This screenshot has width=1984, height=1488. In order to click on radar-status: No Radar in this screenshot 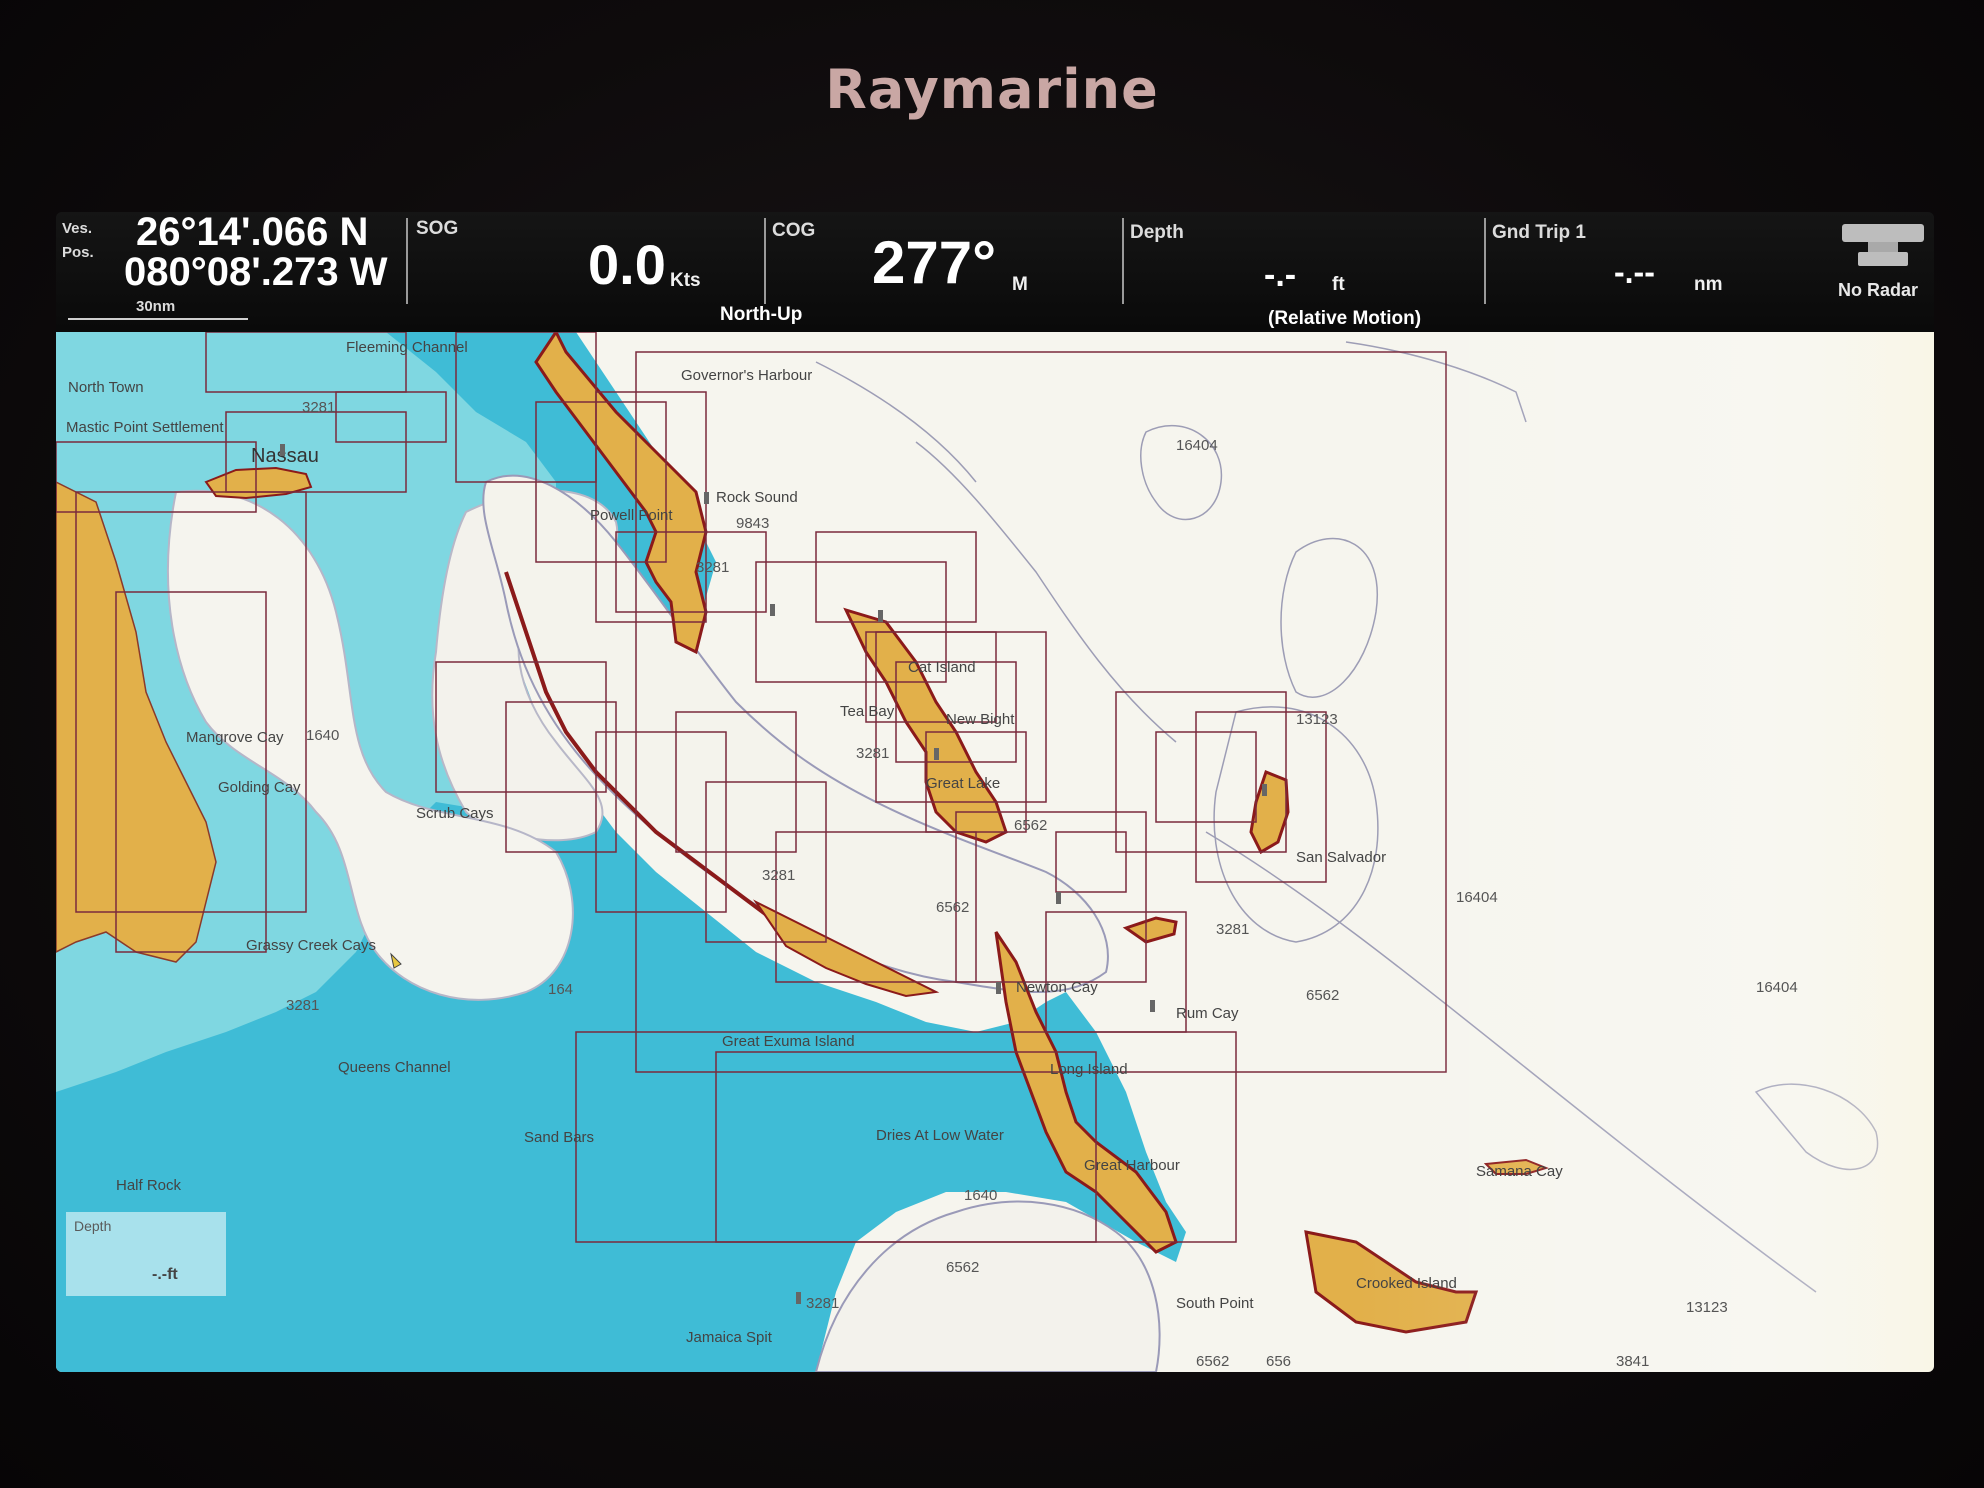, I will do `click(1882, 268)`.